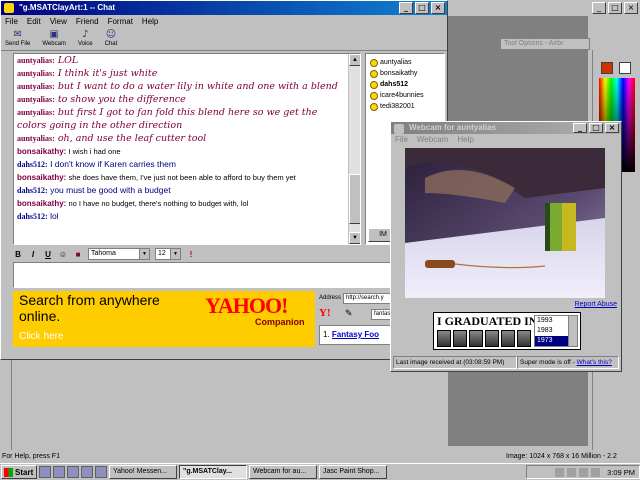  I want to click on clock: 3:09 PM, so click(621, 472).